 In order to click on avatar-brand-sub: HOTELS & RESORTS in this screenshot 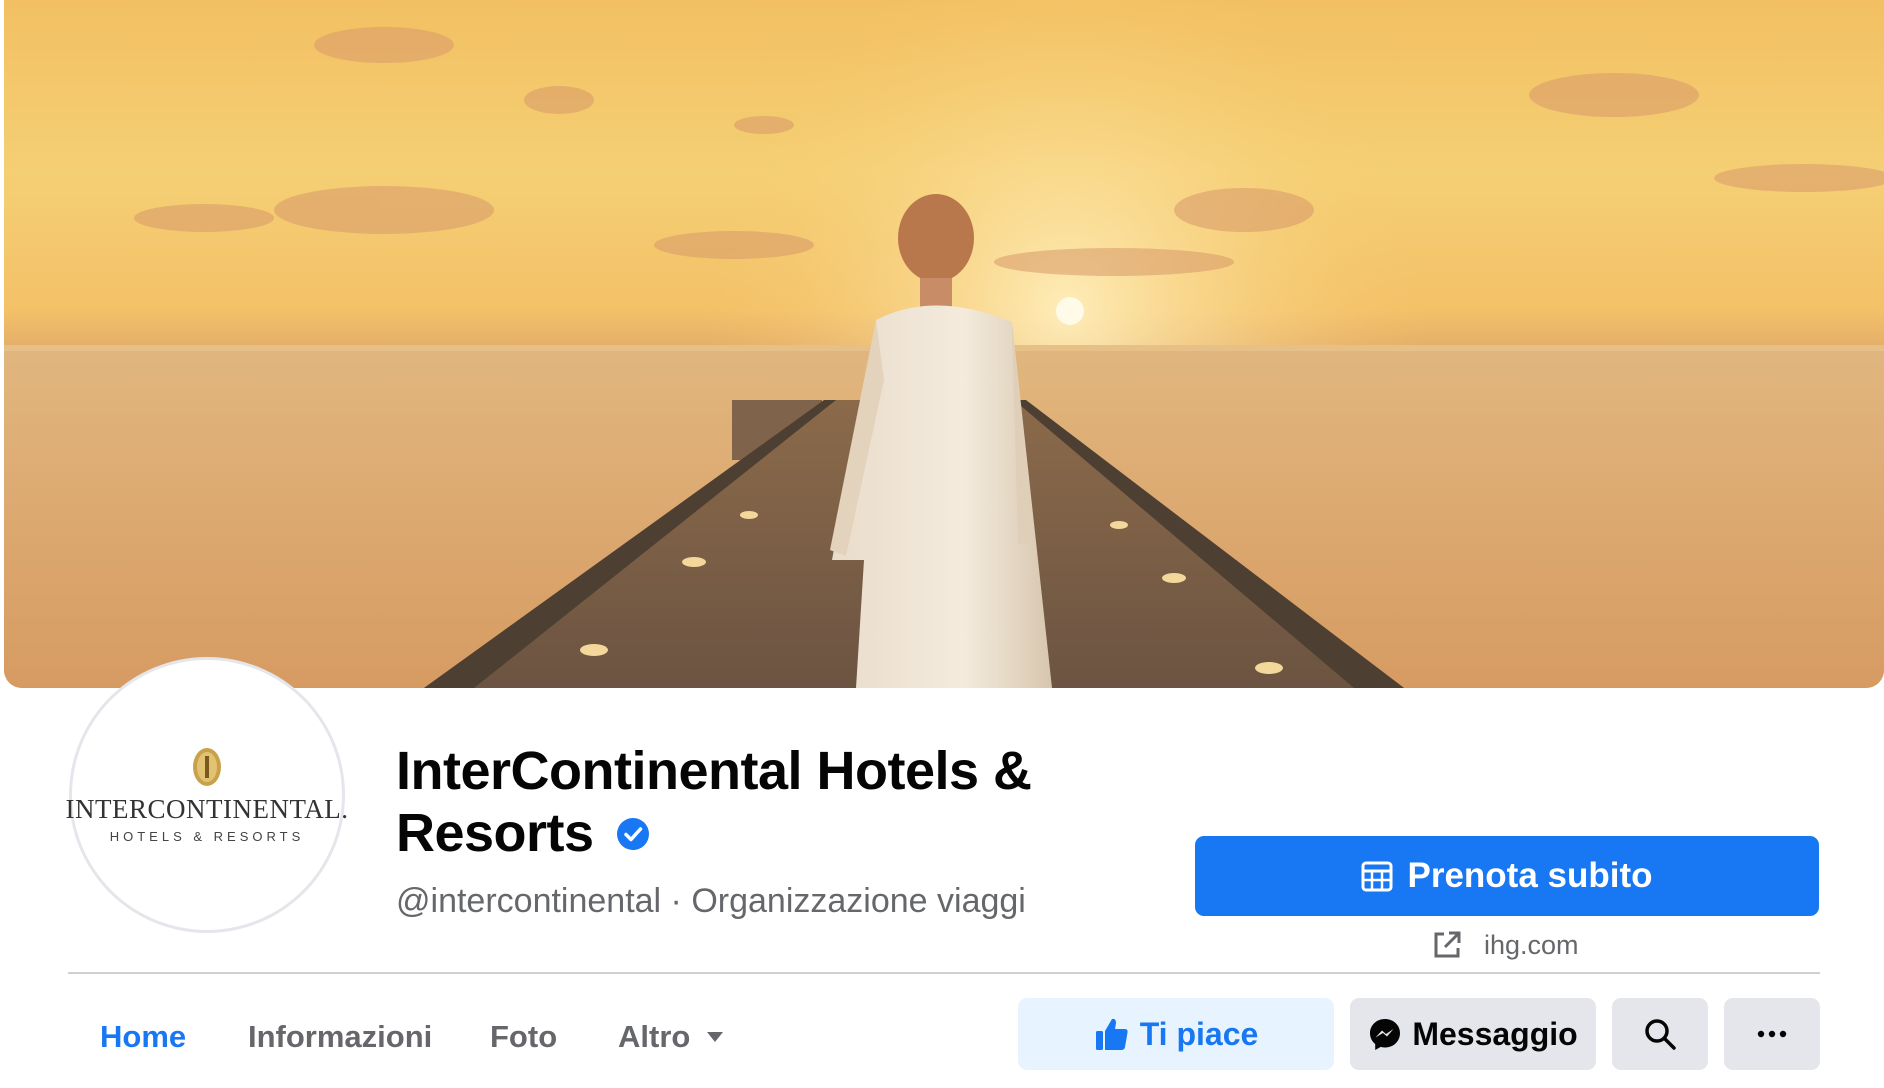, I will do `click(207, 836)`.